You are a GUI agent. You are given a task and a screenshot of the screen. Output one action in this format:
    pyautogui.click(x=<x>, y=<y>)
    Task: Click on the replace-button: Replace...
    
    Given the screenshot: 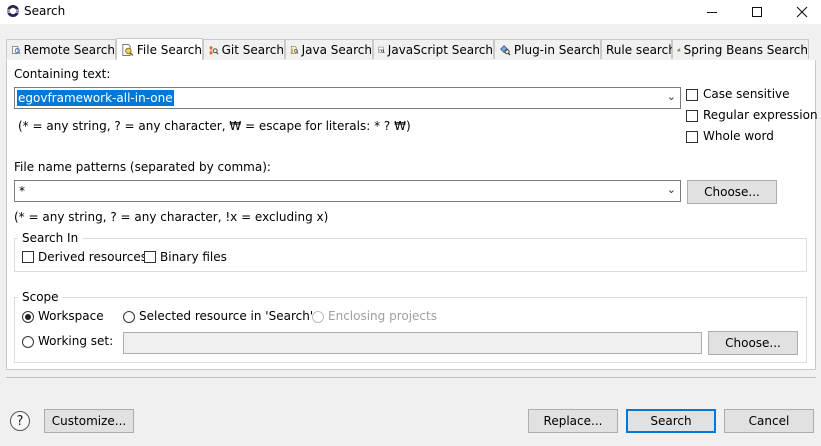 What is the action you would take?
    pyautogui.click(x=573, y=421)
    